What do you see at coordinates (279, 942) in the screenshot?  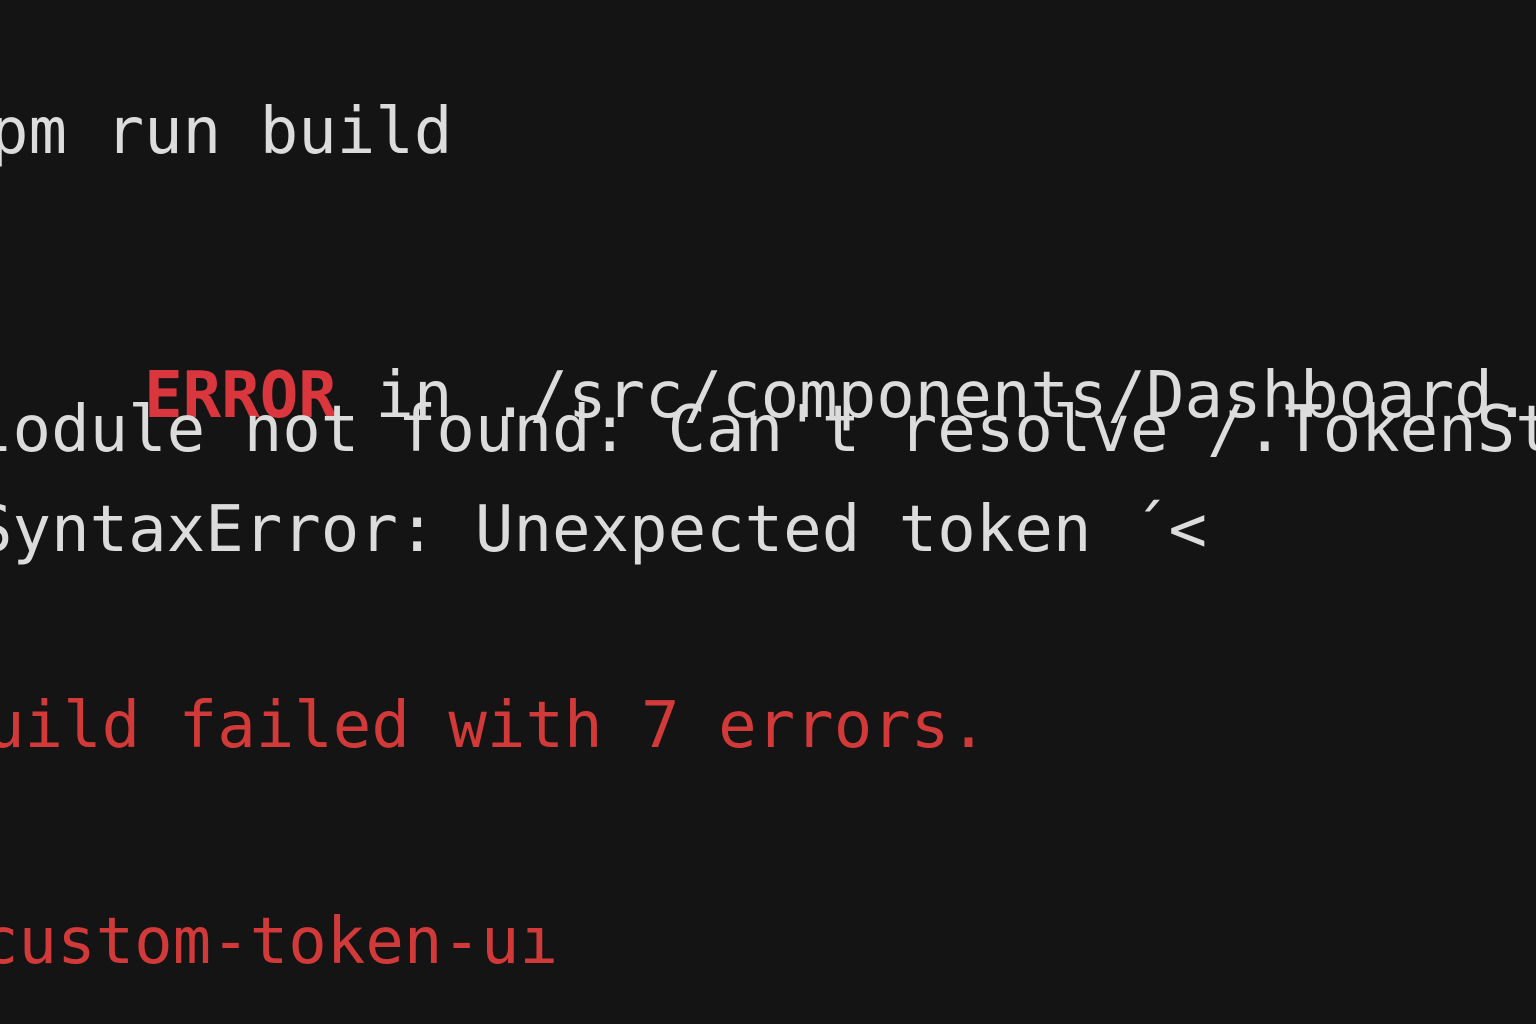 I see `project-name-line: custom-token-uı` at bounding box center [279, 942].